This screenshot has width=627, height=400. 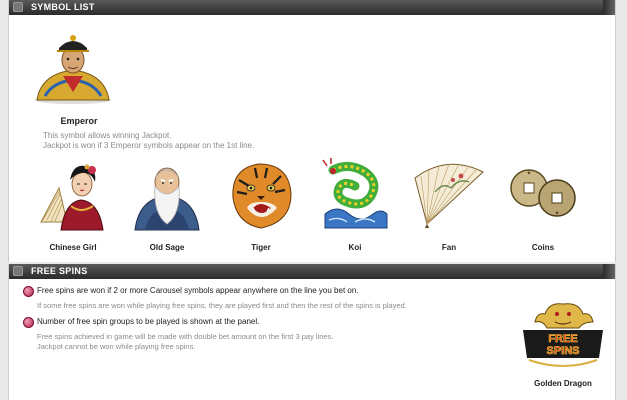 What do you see at coordinates (72, 197) in the screenshot?
I see `chinese-girl-icon` at bounding box center [72, 197].